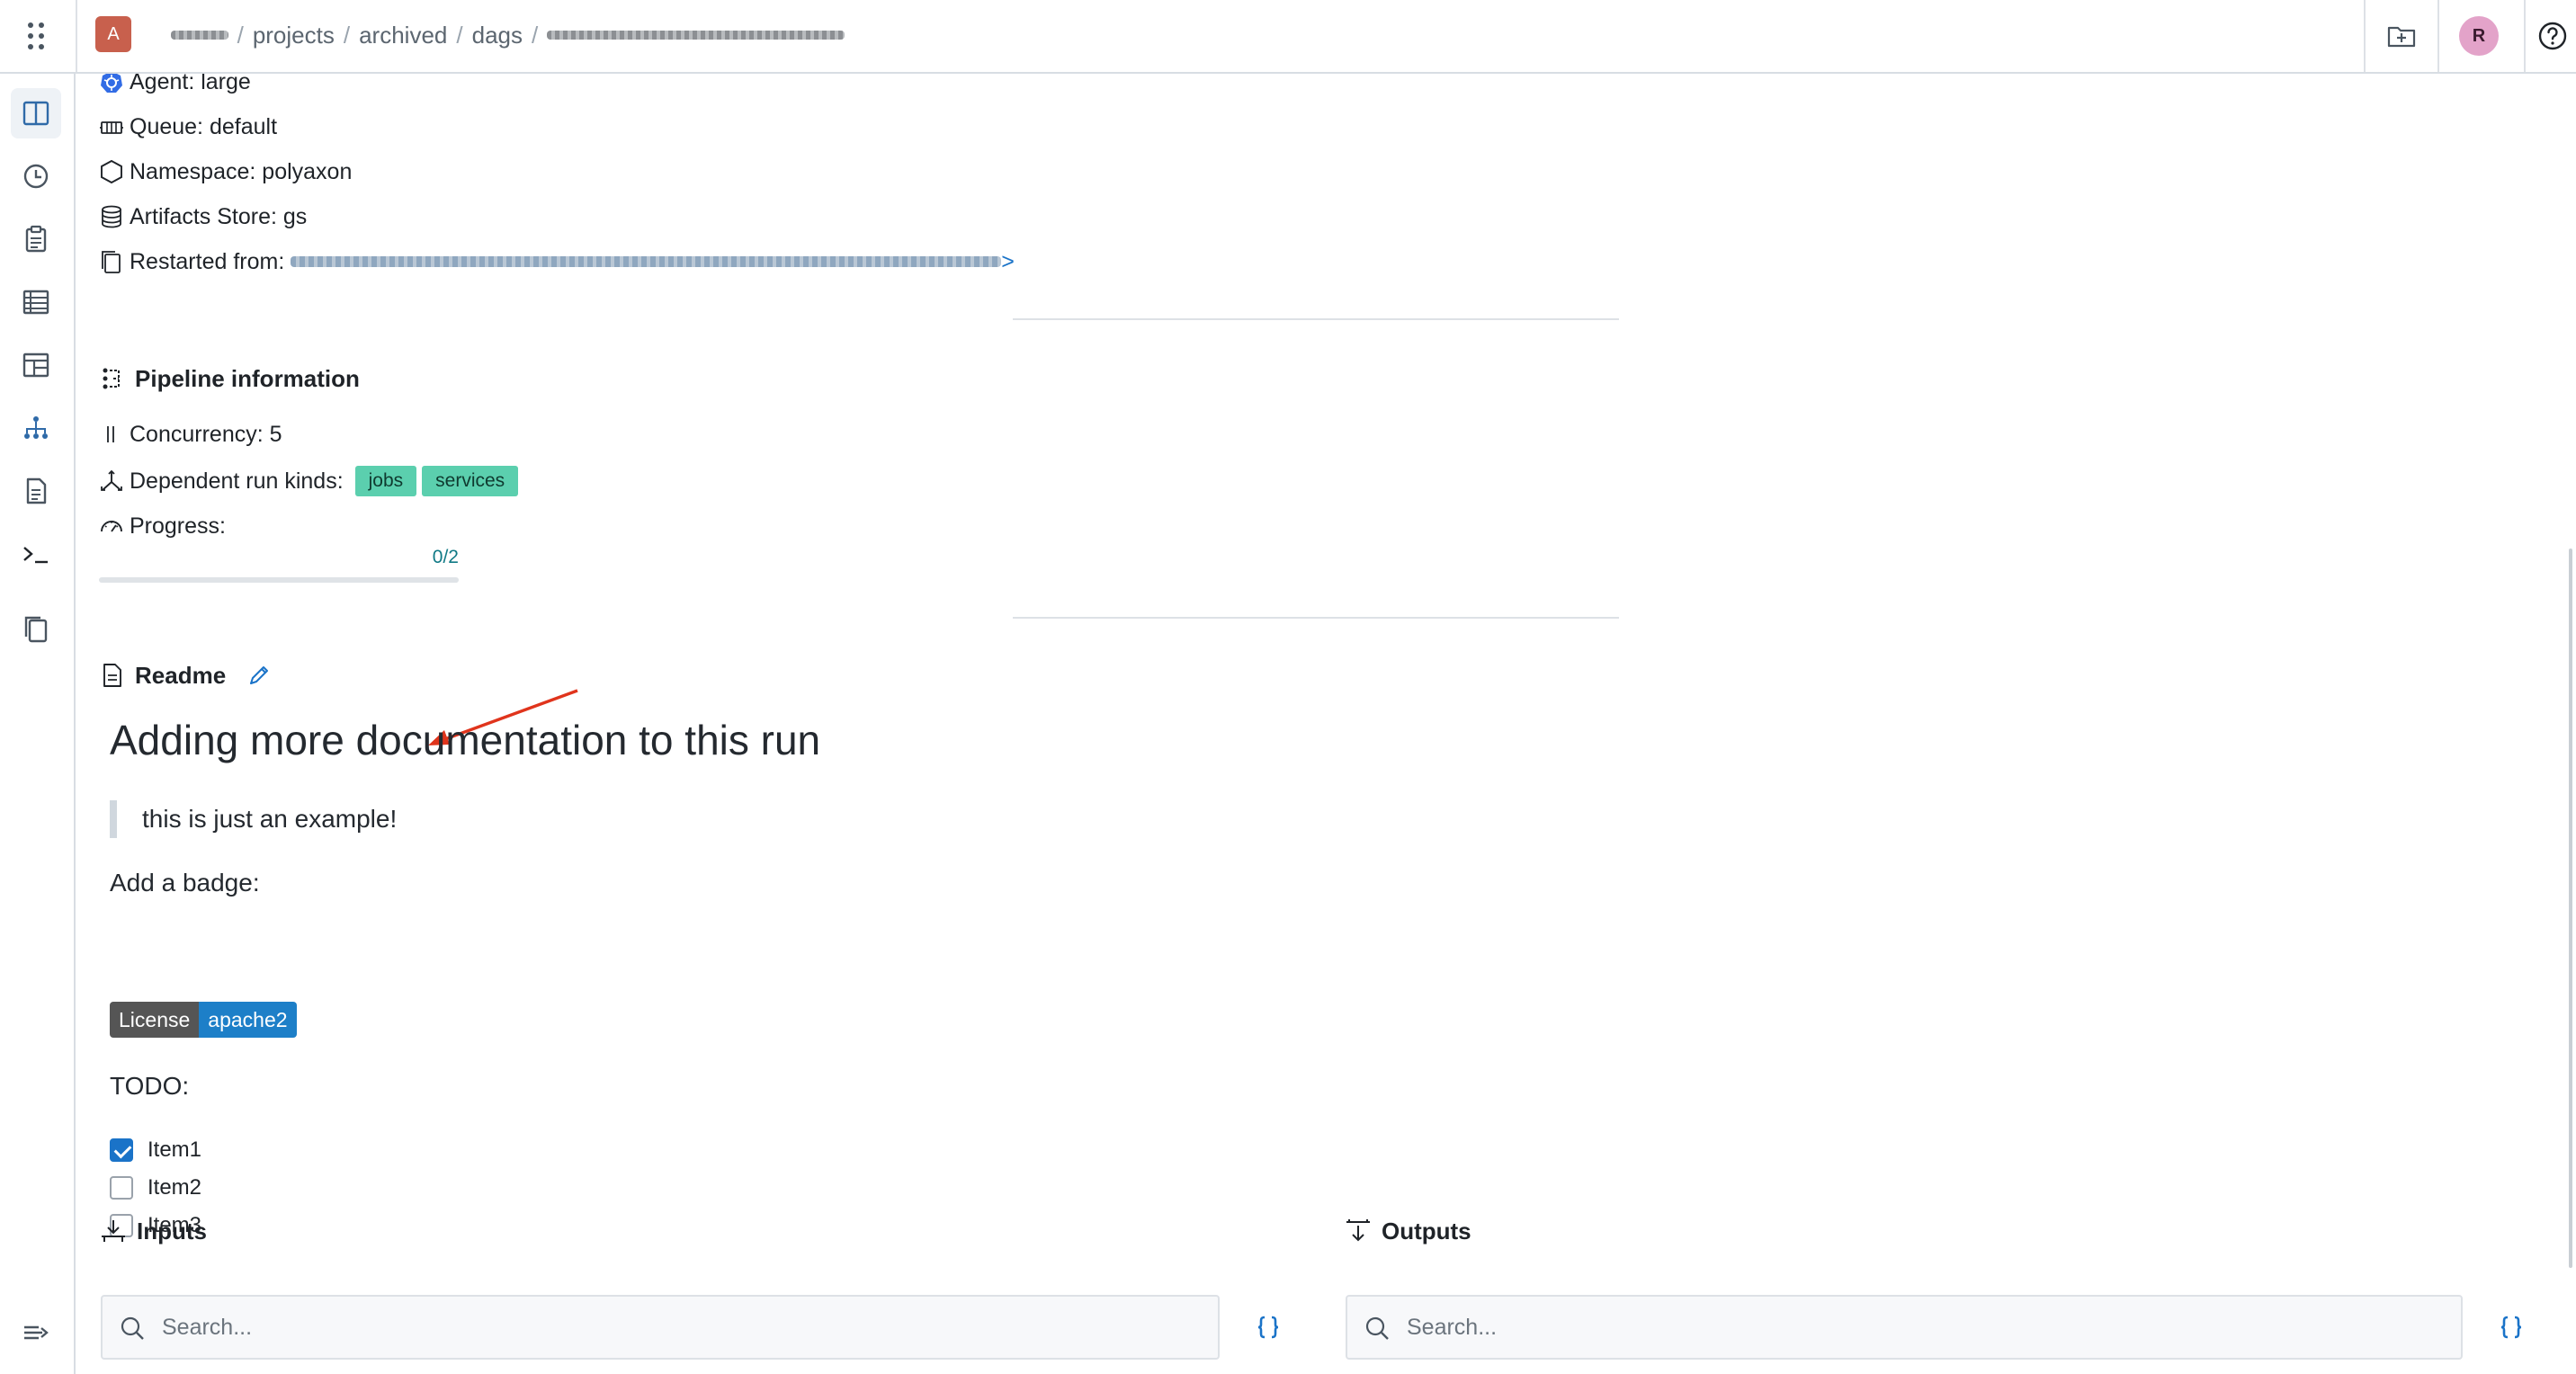  Describe the element at coordinates (1008, 262) in the screenshot. I see `restarted-from-link-suffix: >` at that location.